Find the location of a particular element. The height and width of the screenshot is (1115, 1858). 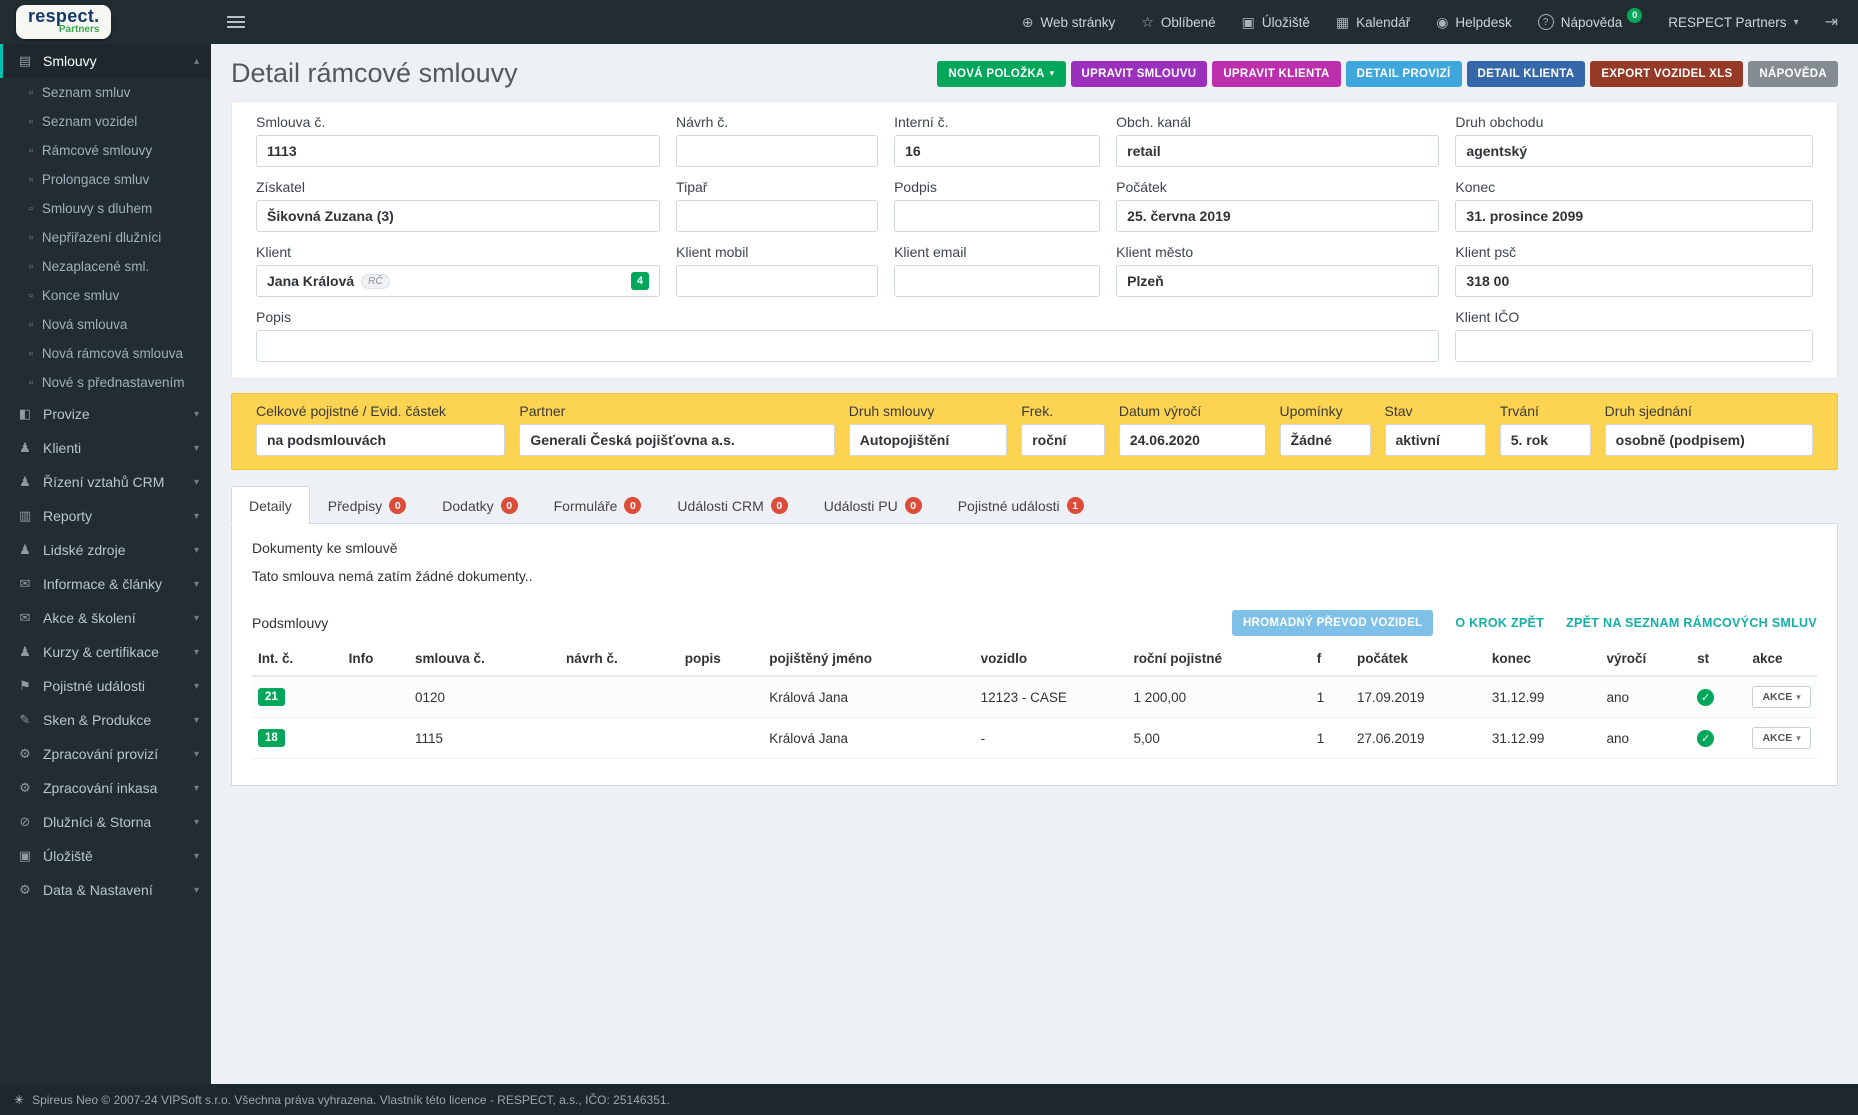

field-trvani: Trvání is located at coordinates (1545, 429).